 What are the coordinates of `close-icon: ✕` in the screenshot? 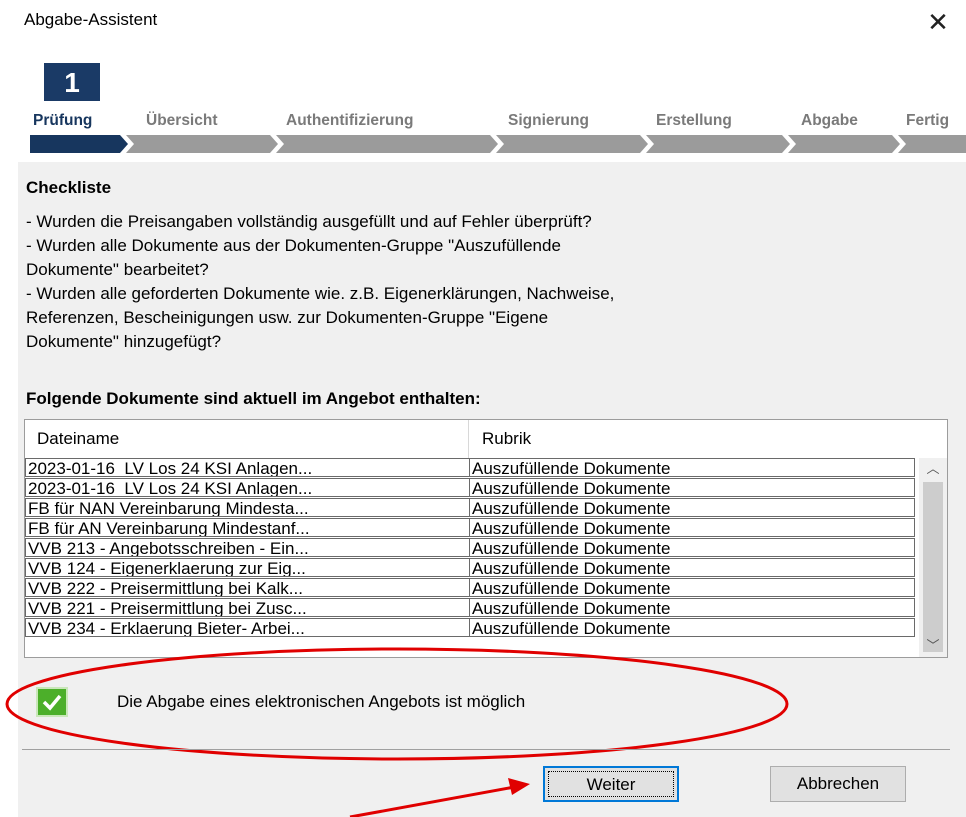 It's located at (938, 22).